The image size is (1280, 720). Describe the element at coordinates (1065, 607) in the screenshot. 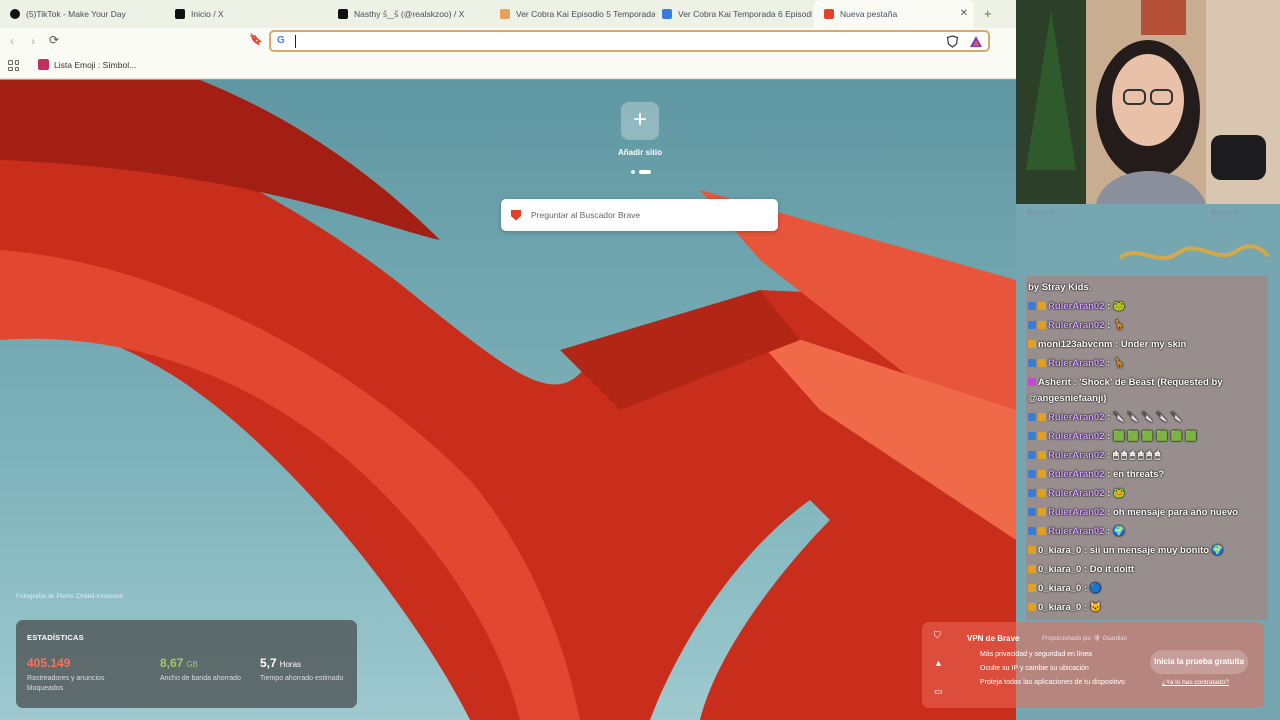

I see `chat-message: 0_kiara_0 : 🐱` at that location.